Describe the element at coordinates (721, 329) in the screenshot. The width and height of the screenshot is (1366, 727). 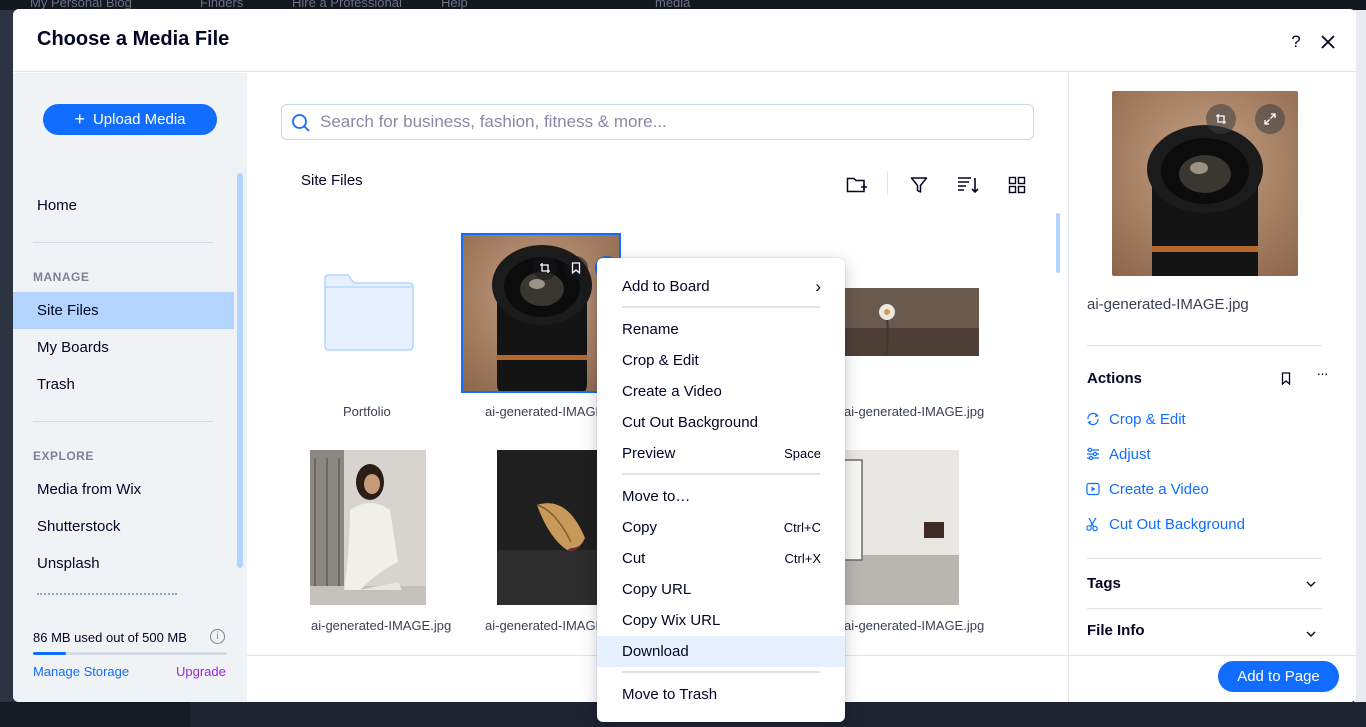
I see `menu-item-rename: Rename` at that location.